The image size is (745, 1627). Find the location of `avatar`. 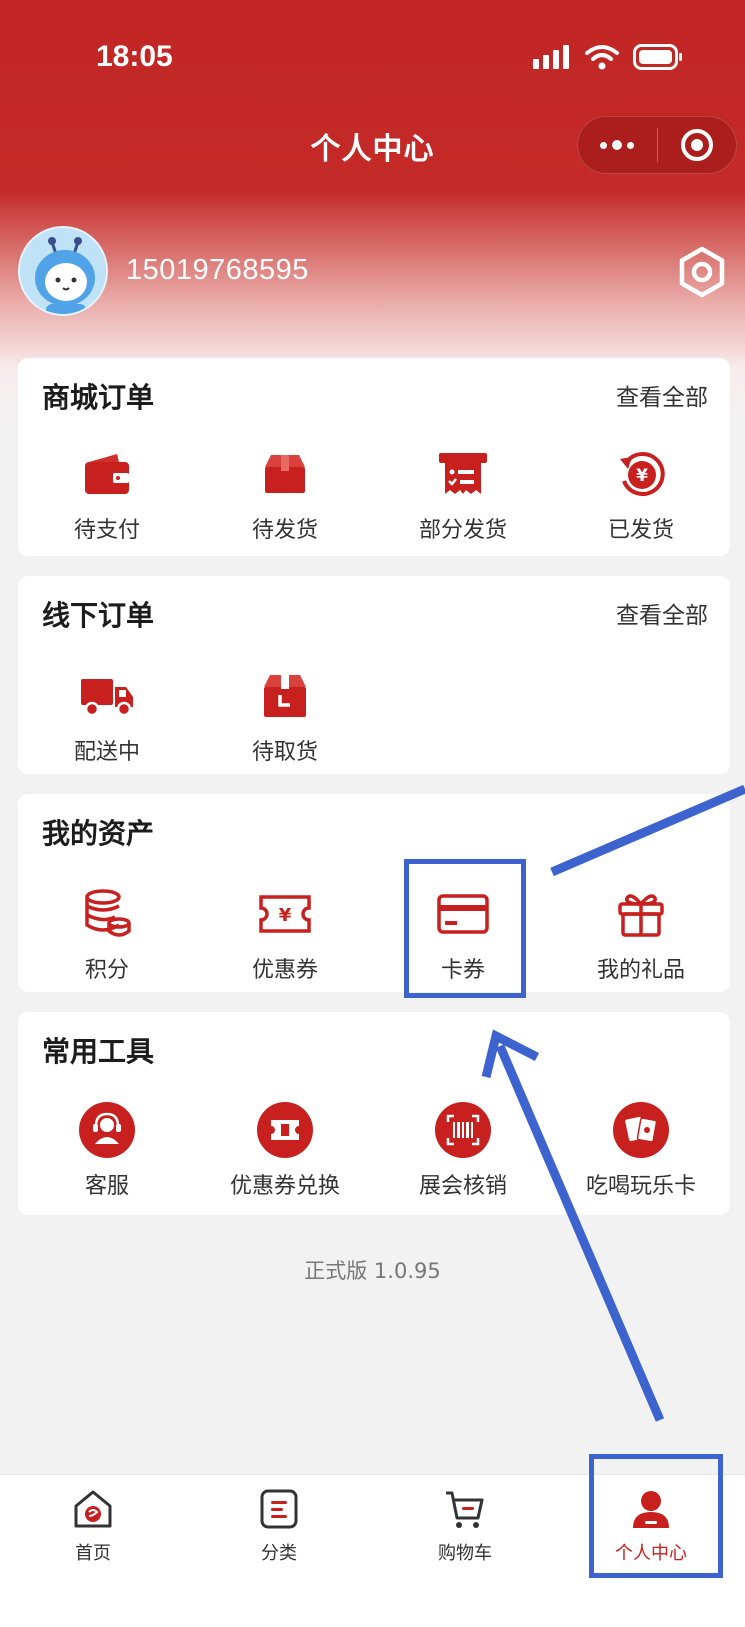

avatar is located at coordinates (63, 271).